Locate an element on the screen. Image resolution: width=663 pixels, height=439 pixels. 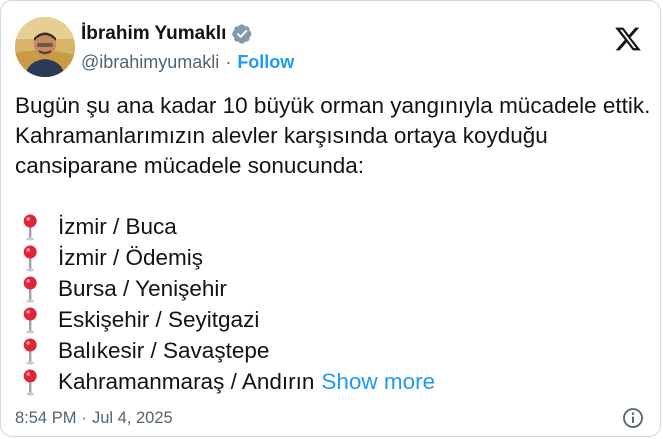
location-label: İzmir / Ödemiş is located at coordinates (131, 257).